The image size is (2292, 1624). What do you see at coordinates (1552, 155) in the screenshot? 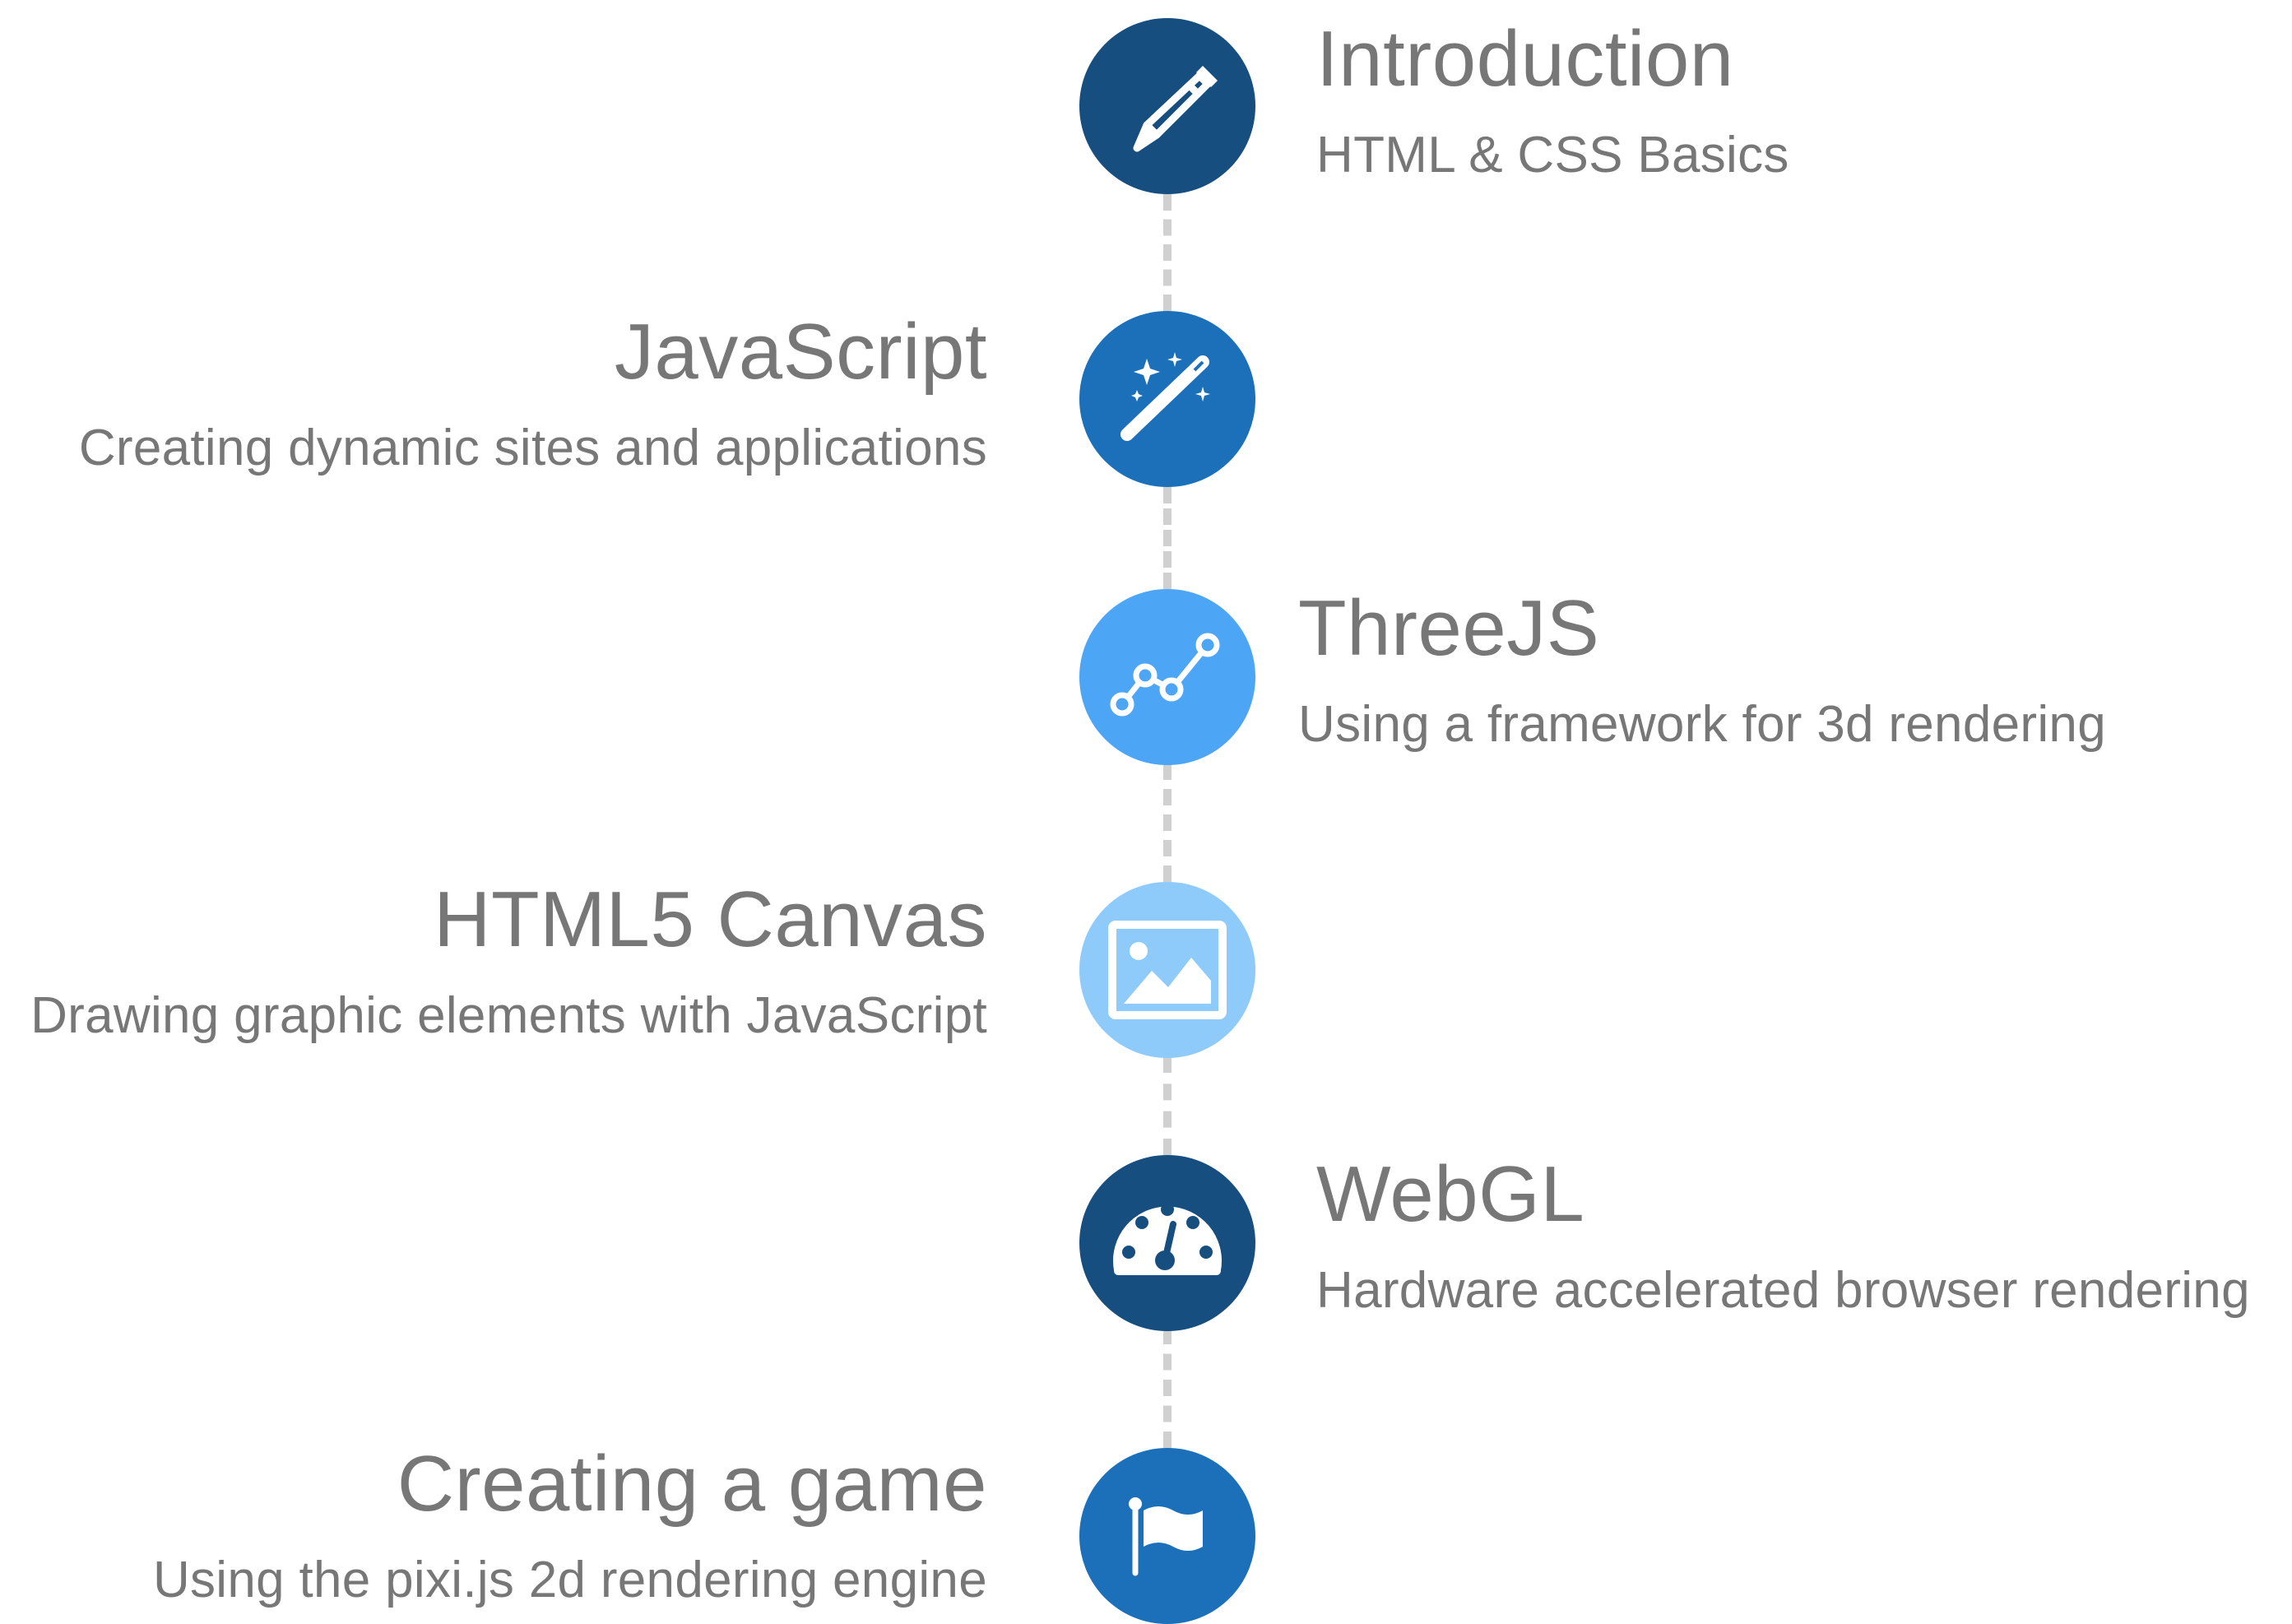
I see `milestone-subtitle: HTML & CSS Basics` at bounding box center [1552, 155].